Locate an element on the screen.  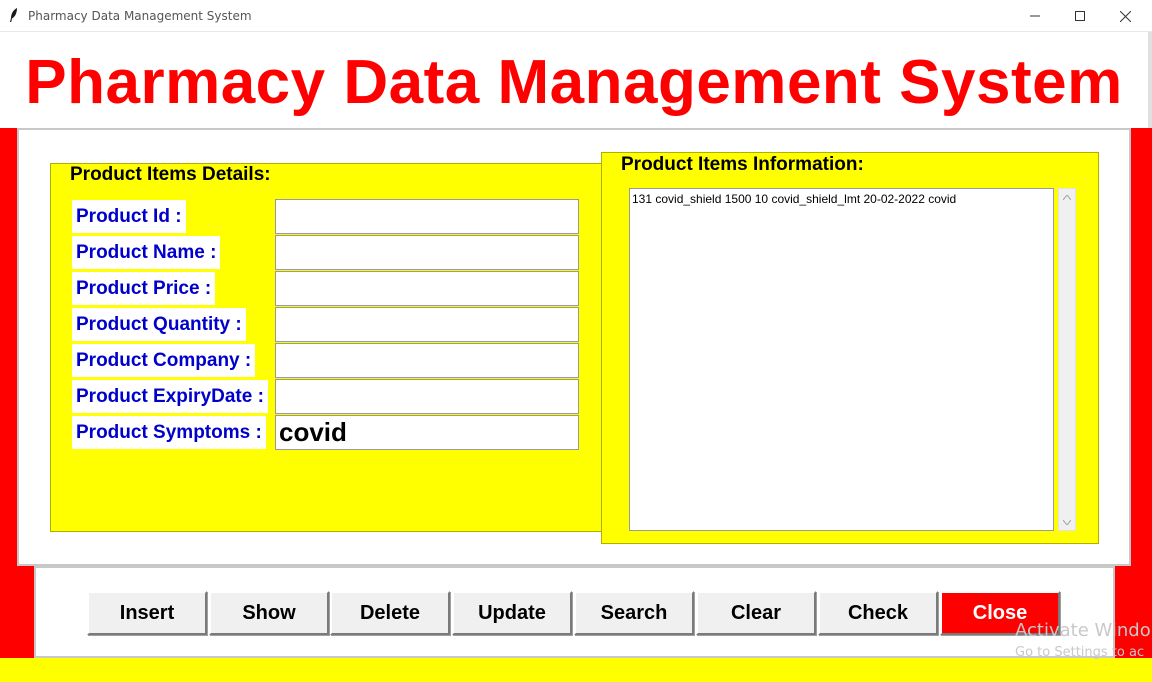
listbox-scrollbar is located at coordinates (1067, 359).